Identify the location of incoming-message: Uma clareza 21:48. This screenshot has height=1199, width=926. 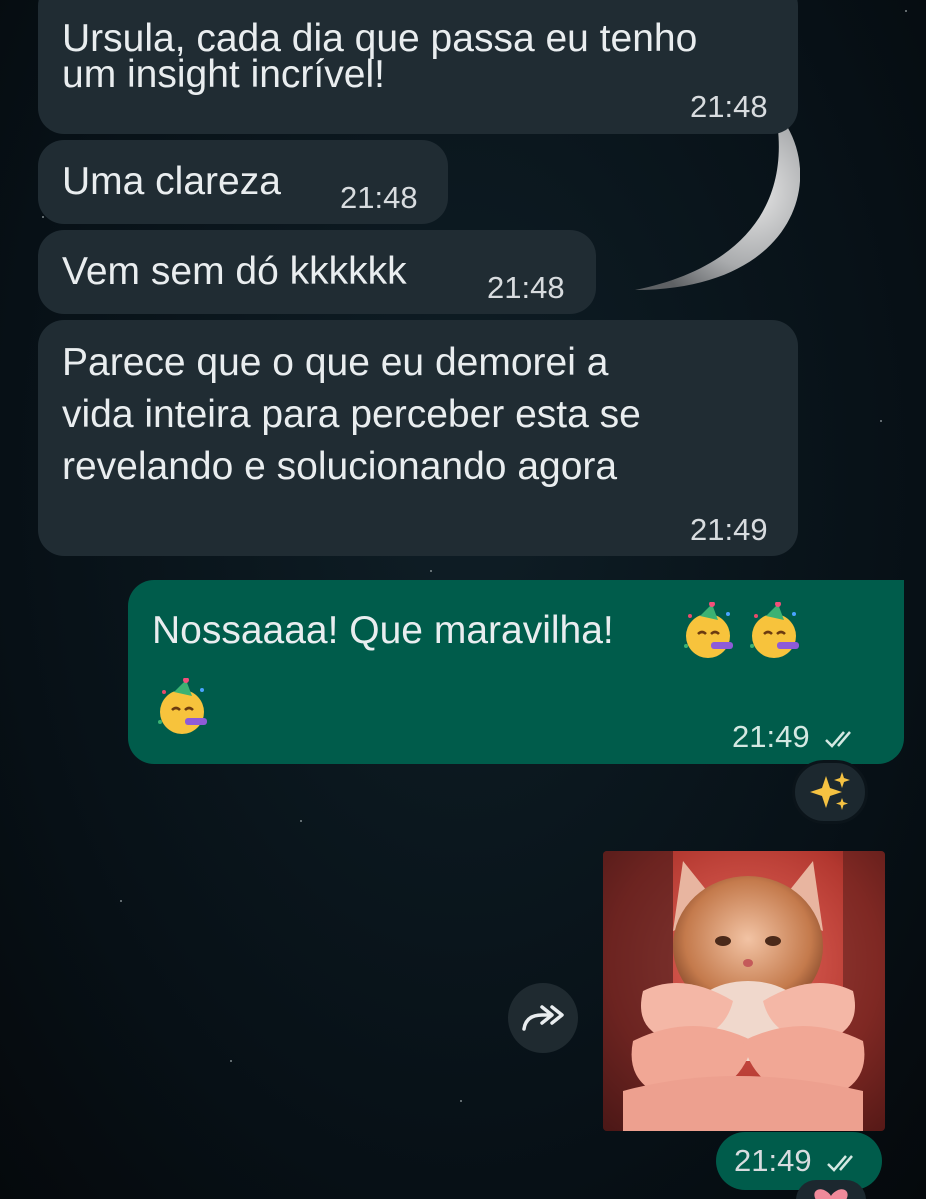
(243, 182).